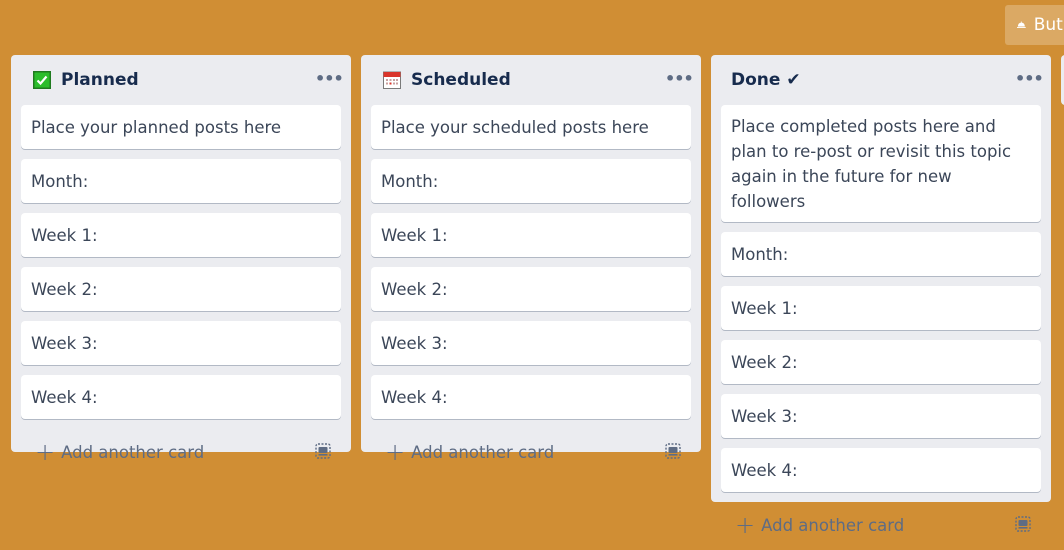  Describe the element at coordinates (100, 80) in the screenshot. I see `list-title-text: Planned` at that location.